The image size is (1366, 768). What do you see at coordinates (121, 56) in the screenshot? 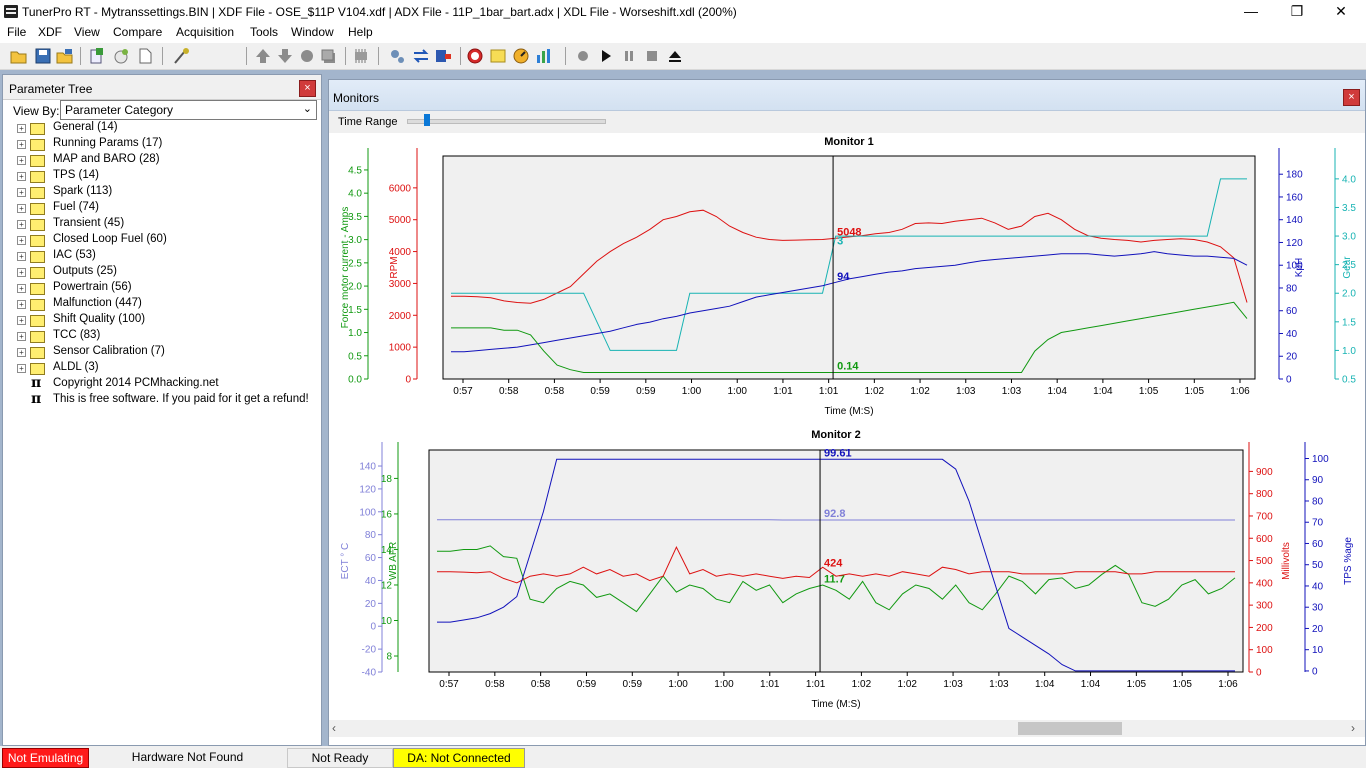
I see `adx-icon` at bounding box center [121, 56].